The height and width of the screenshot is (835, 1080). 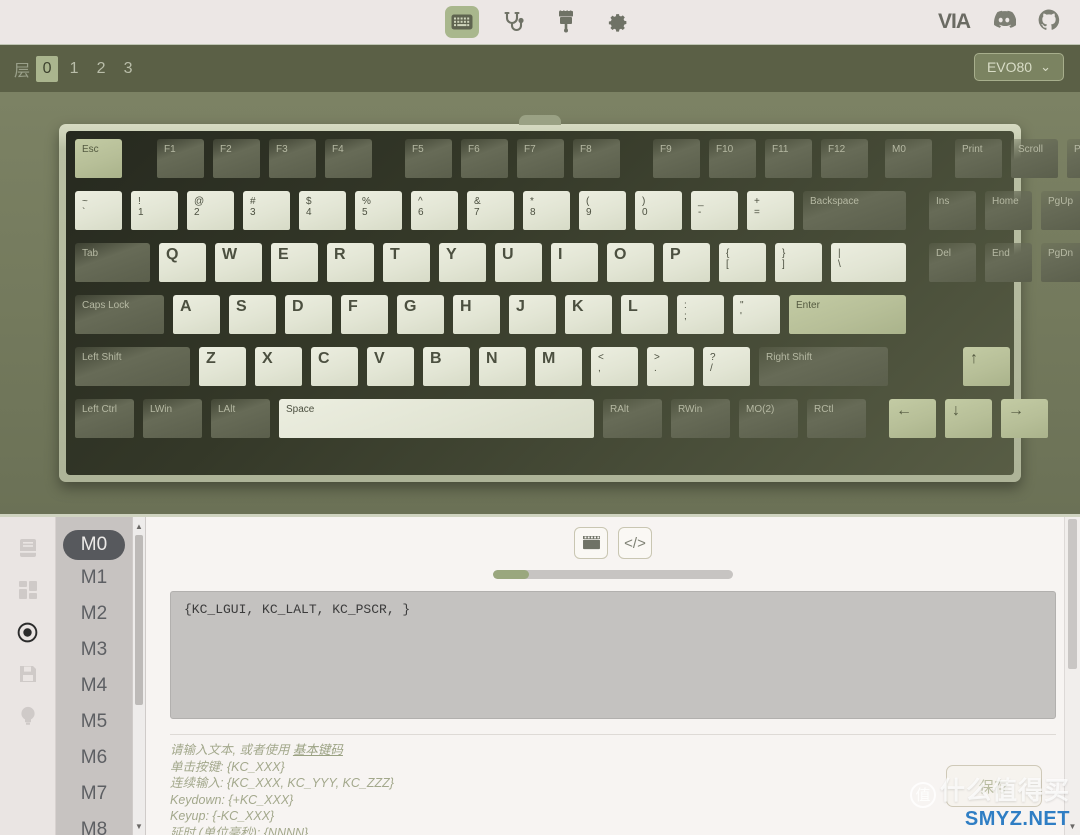 I want to click on tab-debug, so click(x=514, y=22).